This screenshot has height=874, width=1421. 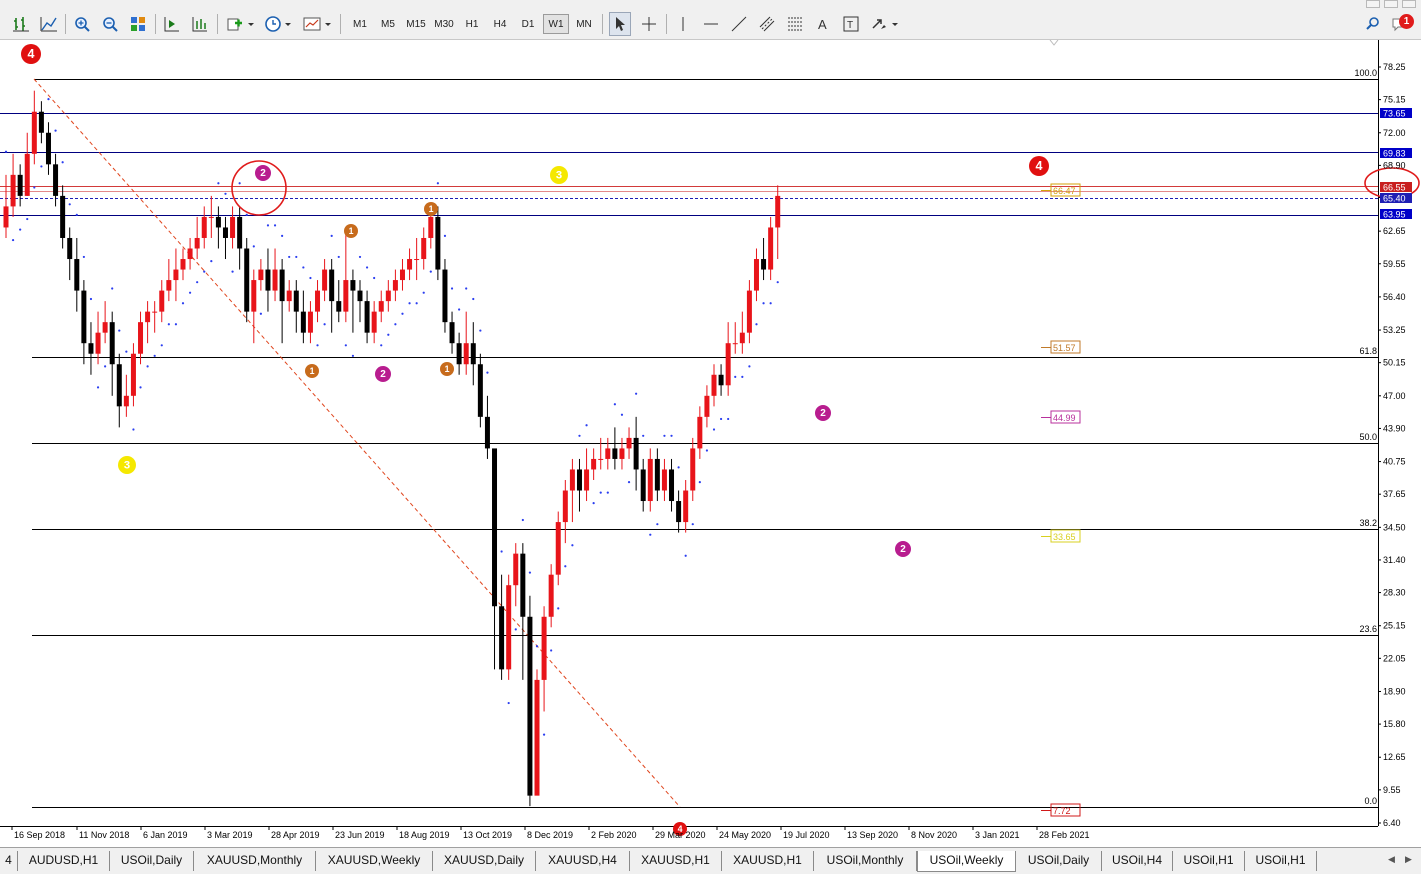 I want to click on timeframe-h4-button: H4, so click(x=500, y=24).